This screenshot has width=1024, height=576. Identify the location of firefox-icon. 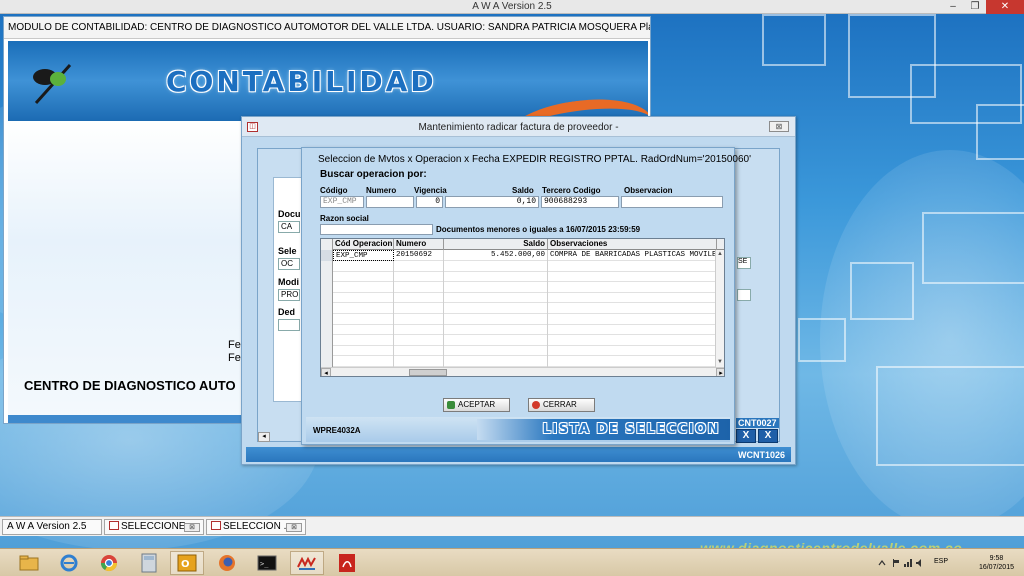
(227, 563).